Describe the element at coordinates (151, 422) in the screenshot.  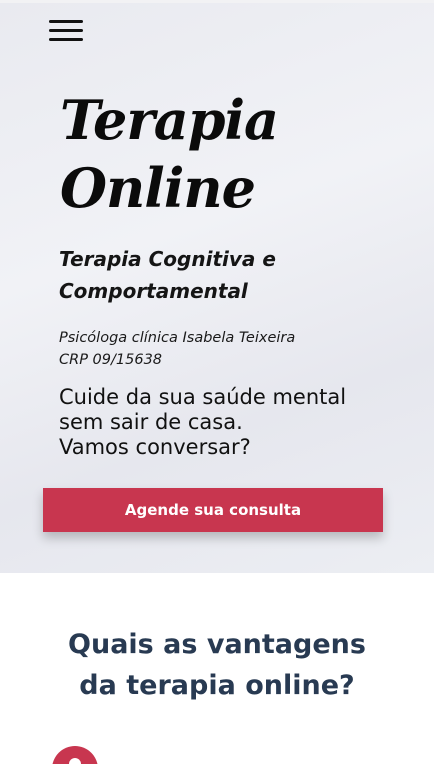
I see `tagline-line2: sem sair de casa.` at that location.